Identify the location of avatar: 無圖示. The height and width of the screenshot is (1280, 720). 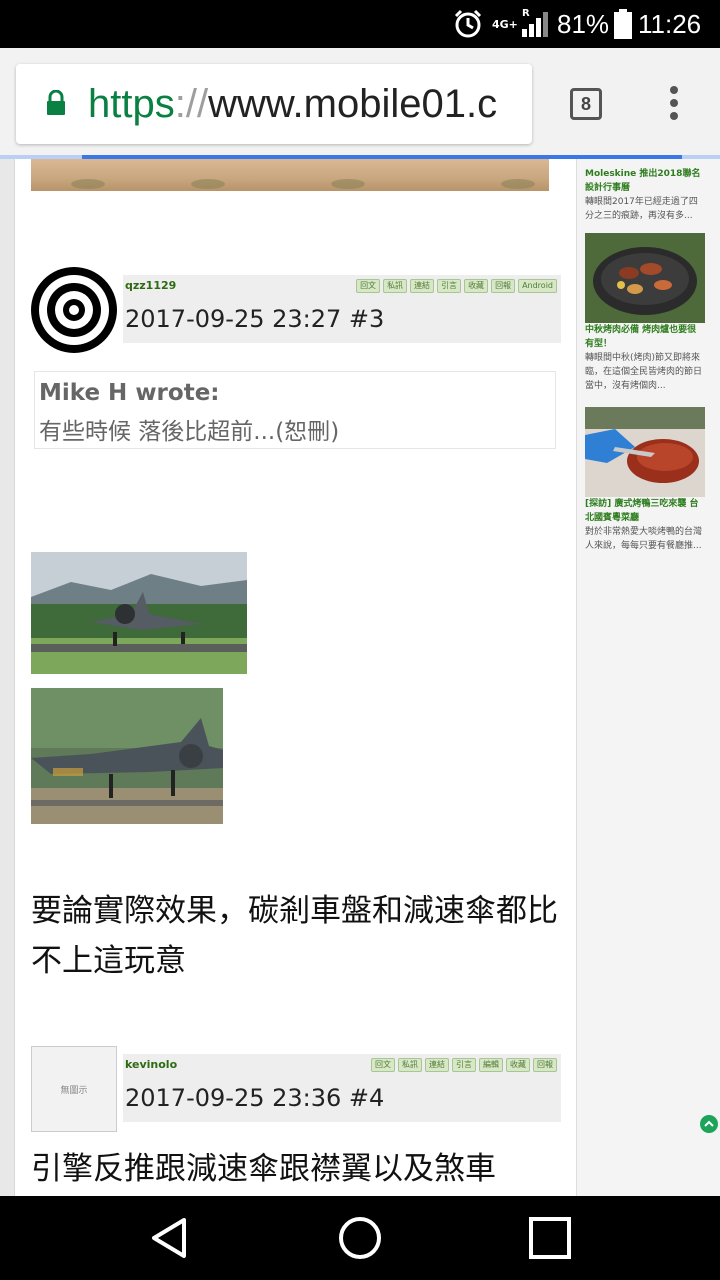
(74, 1089).